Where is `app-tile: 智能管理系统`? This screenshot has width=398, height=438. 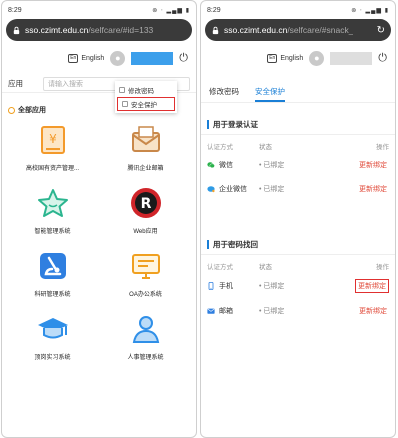
app-tile: 智能管理系统 is located at coordinates (52, 209).